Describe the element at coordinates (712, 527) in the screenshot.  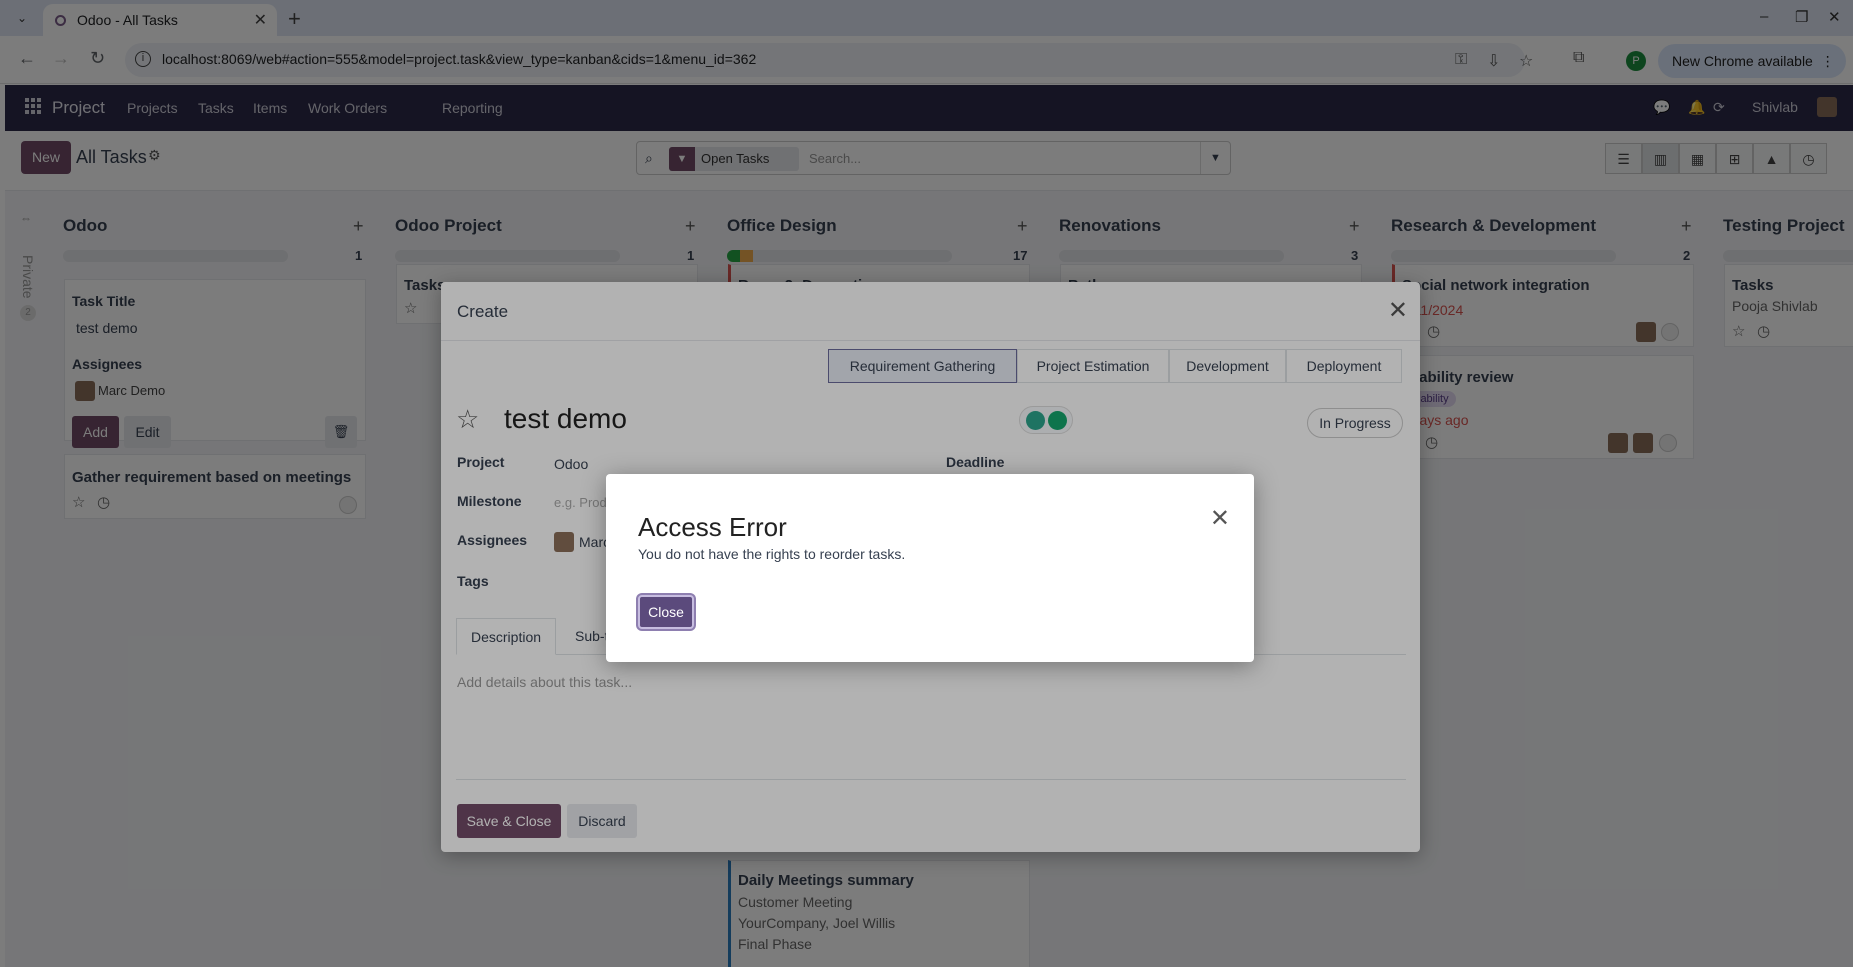
I see `error-title: Access Error` at that location.